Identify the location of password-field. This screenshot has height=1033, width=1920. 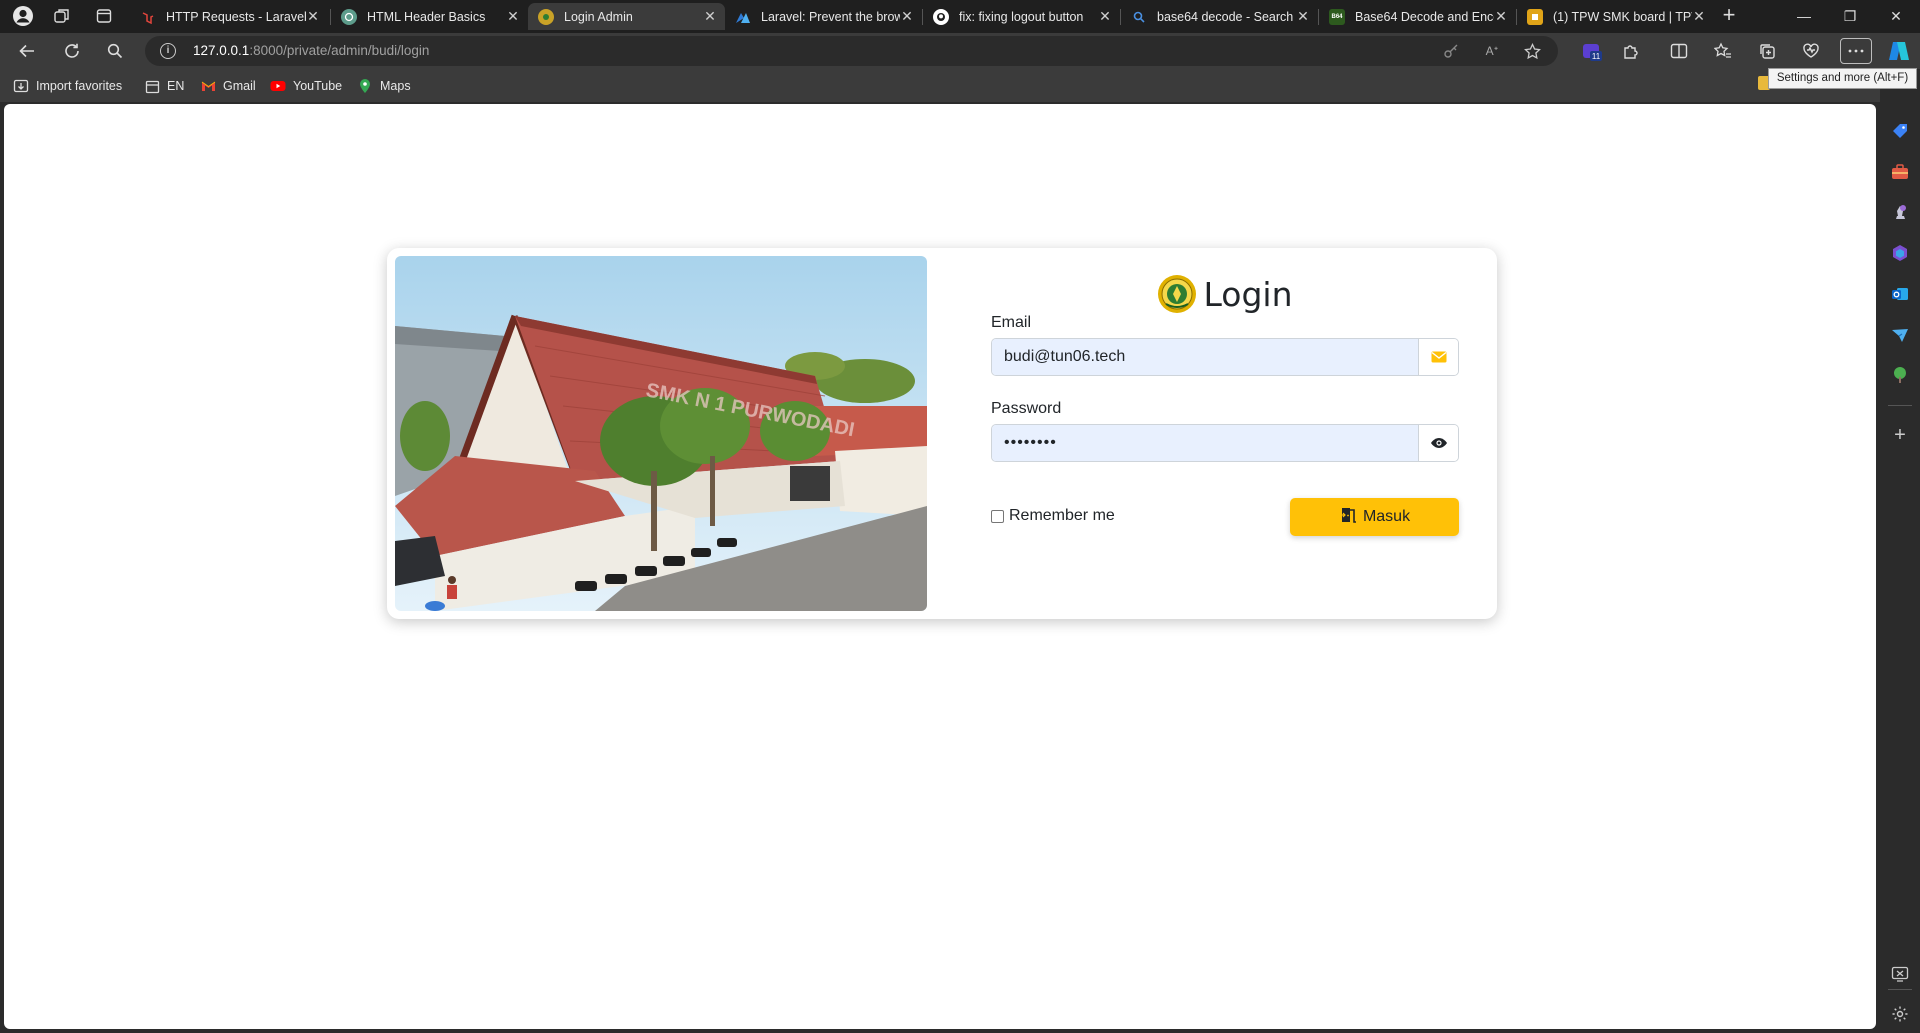
(1206, 443).